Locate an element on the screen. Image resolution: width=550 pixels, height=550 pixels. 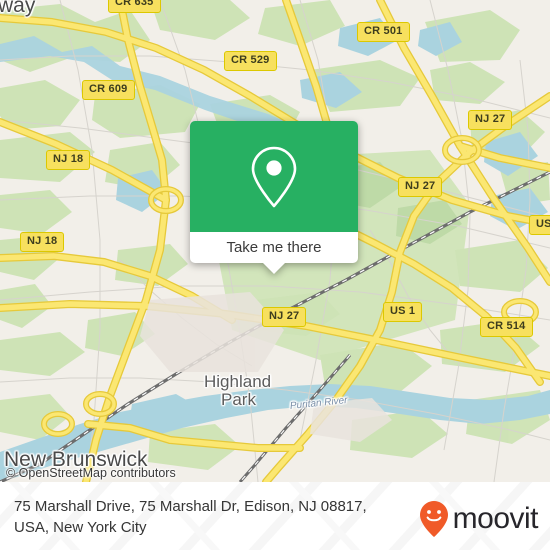
take-me-there-button: Take me there is located at coordinates (274, 253).